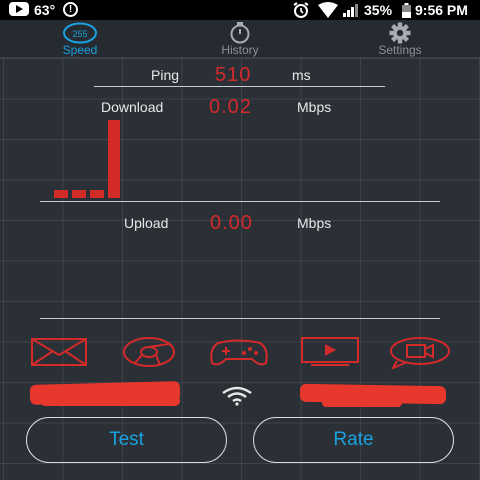 The image size is (480, 480). I want to click on speed-badge: 255, so click(79, 34).